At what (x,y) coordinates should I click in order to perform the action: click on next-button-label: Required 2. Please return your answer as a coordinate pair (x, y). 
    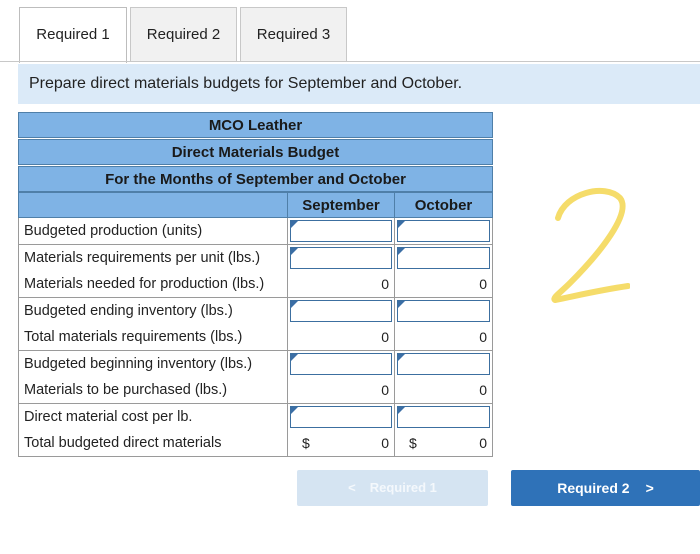
    Looking at the image, I should click on (593, 488).